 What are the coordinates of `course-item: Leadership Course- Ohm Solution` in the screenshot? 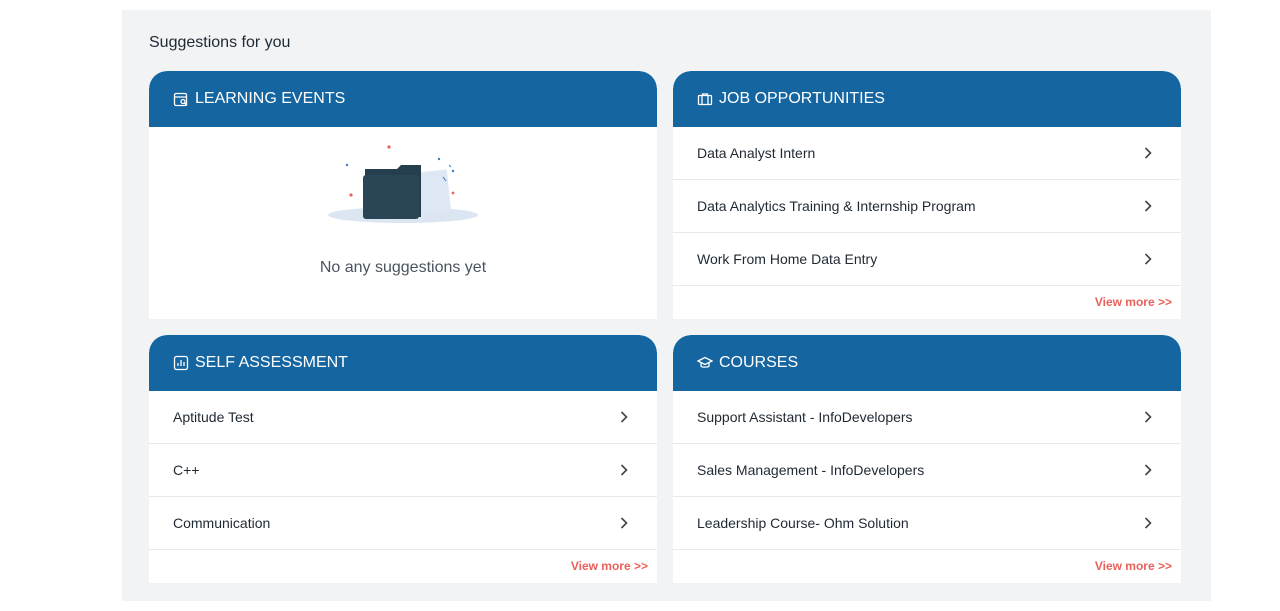 It's located at (927, 523).